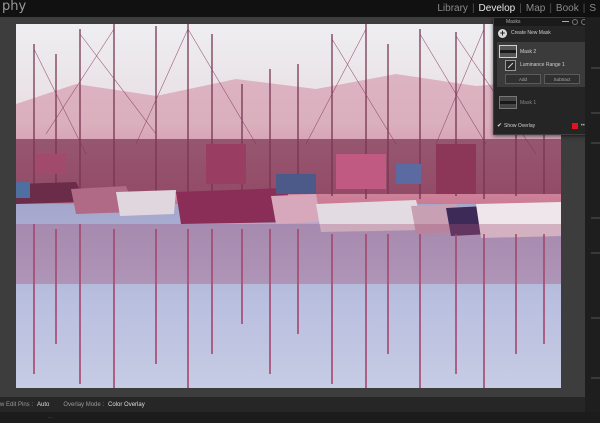  Describe the element at coordinates (592, 214) in the screenshot. I see `right-panel-edge` at that location.